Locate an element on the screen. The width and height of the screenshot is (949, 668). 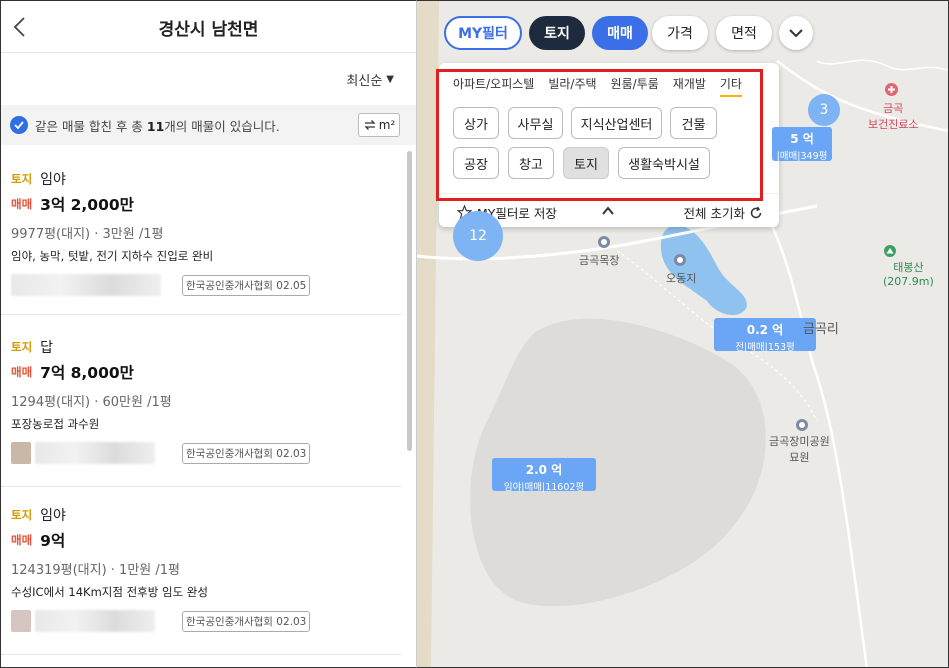
label-clinic: 금곡 보건진료소 is located at coordinates (893, 116).